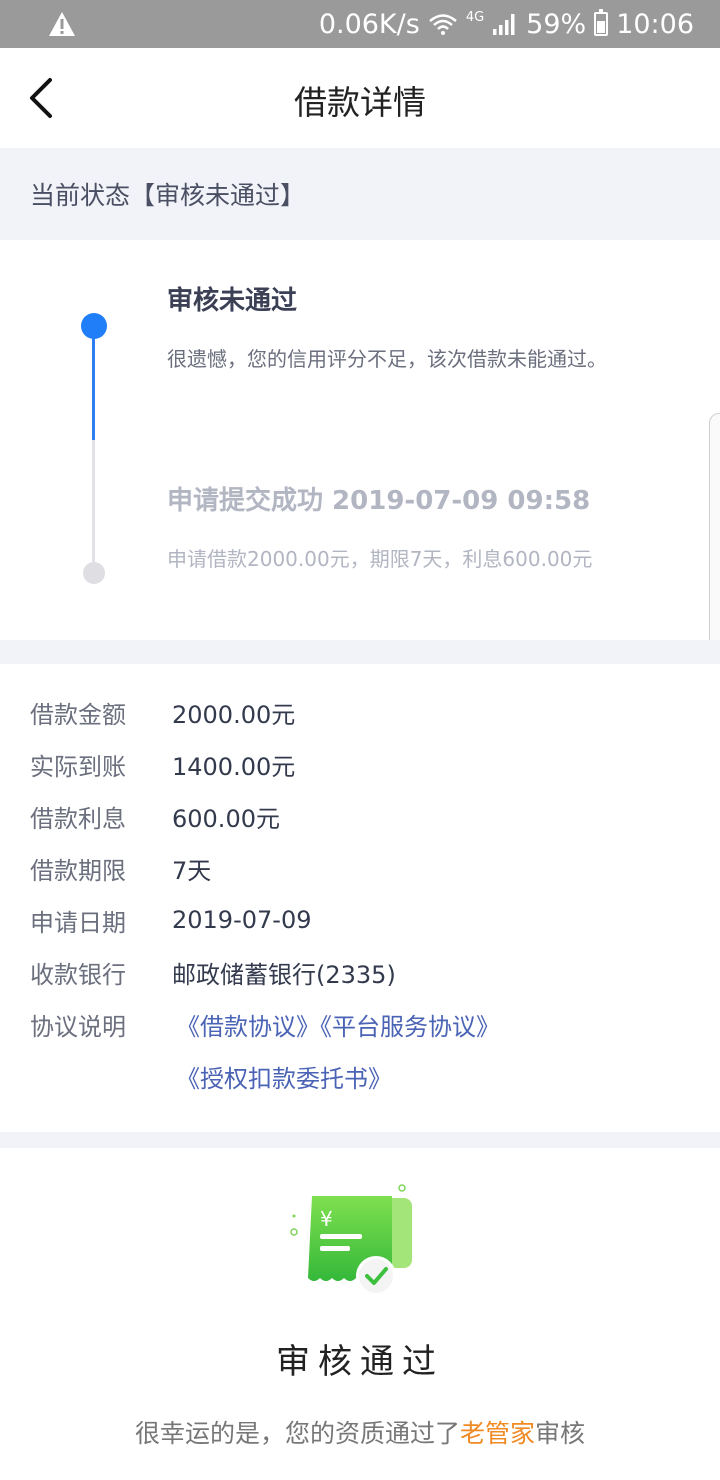  What do you see at coordinates (248, 1027) in the screenshot?
I see `loan-agreement-link: 《借款协议》` at bounding box center [248, 1027].